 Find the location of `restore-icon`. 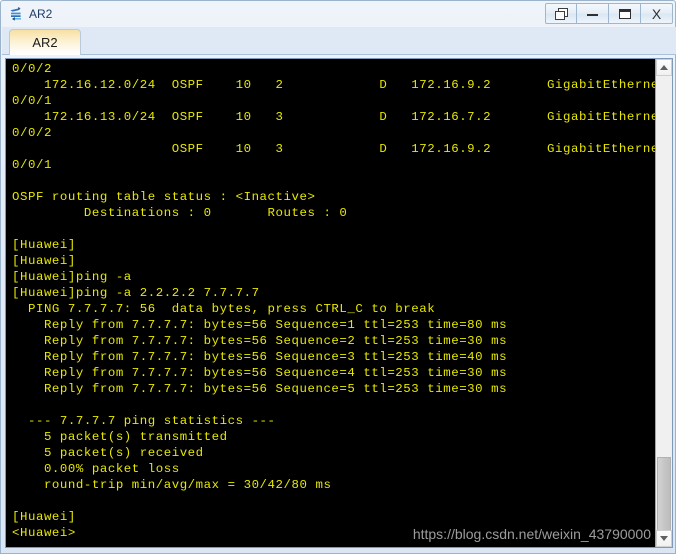

restore-icon is located at coordinates (561, 13).